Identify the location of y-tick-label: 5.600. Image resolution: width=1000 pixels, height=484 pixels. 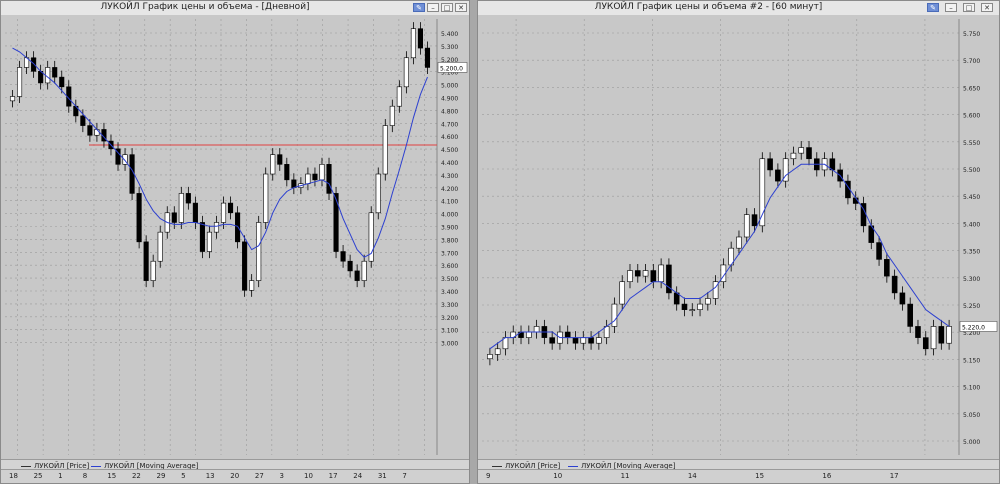
(971, 116).